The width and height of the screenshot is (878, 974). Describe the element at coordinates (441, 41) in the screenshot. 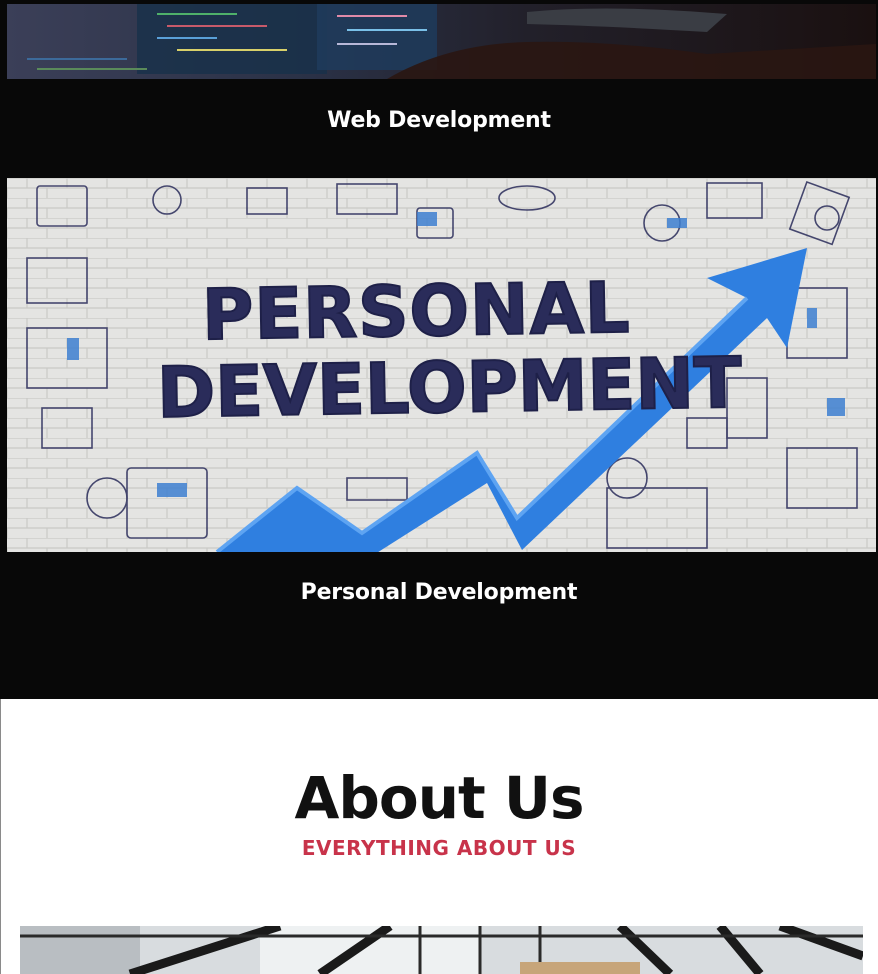

I see `web-development-image` at that location.